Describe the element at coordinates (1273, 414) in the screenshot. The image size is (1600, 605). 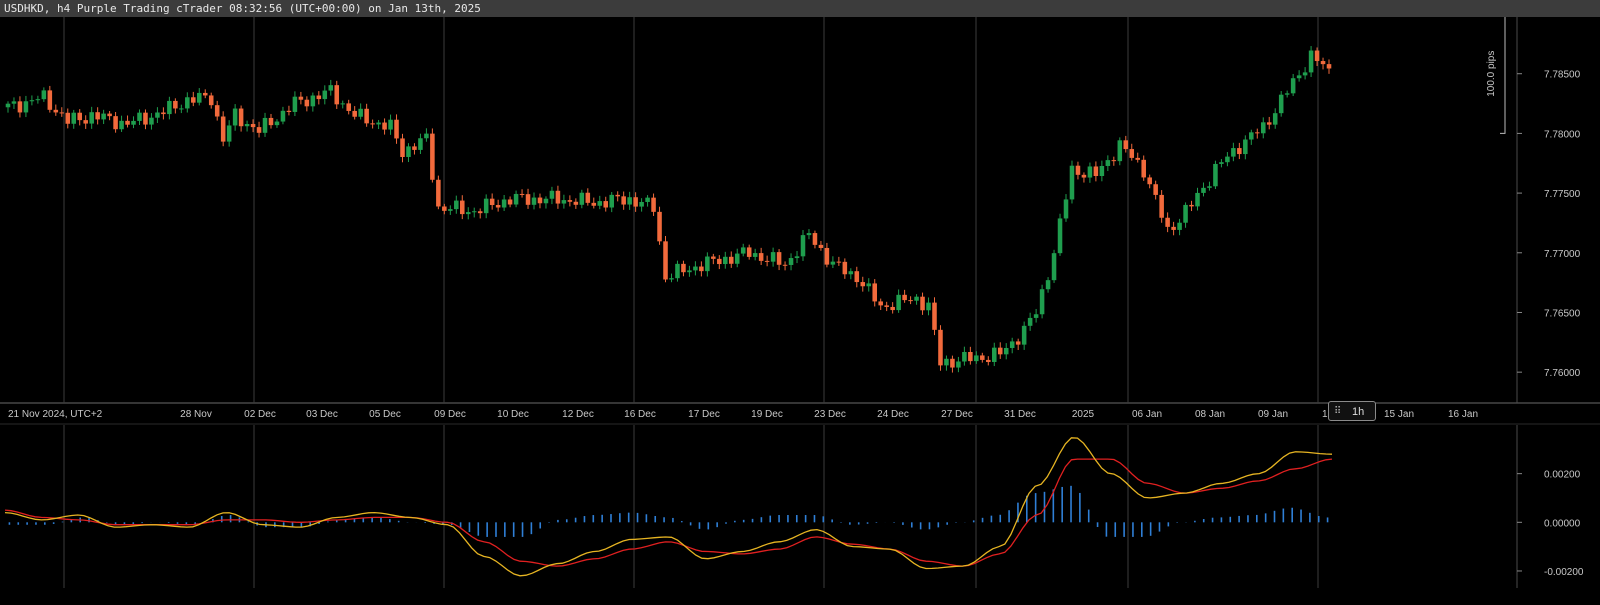
I see `time-axis-label: 09 Jan` at that location.